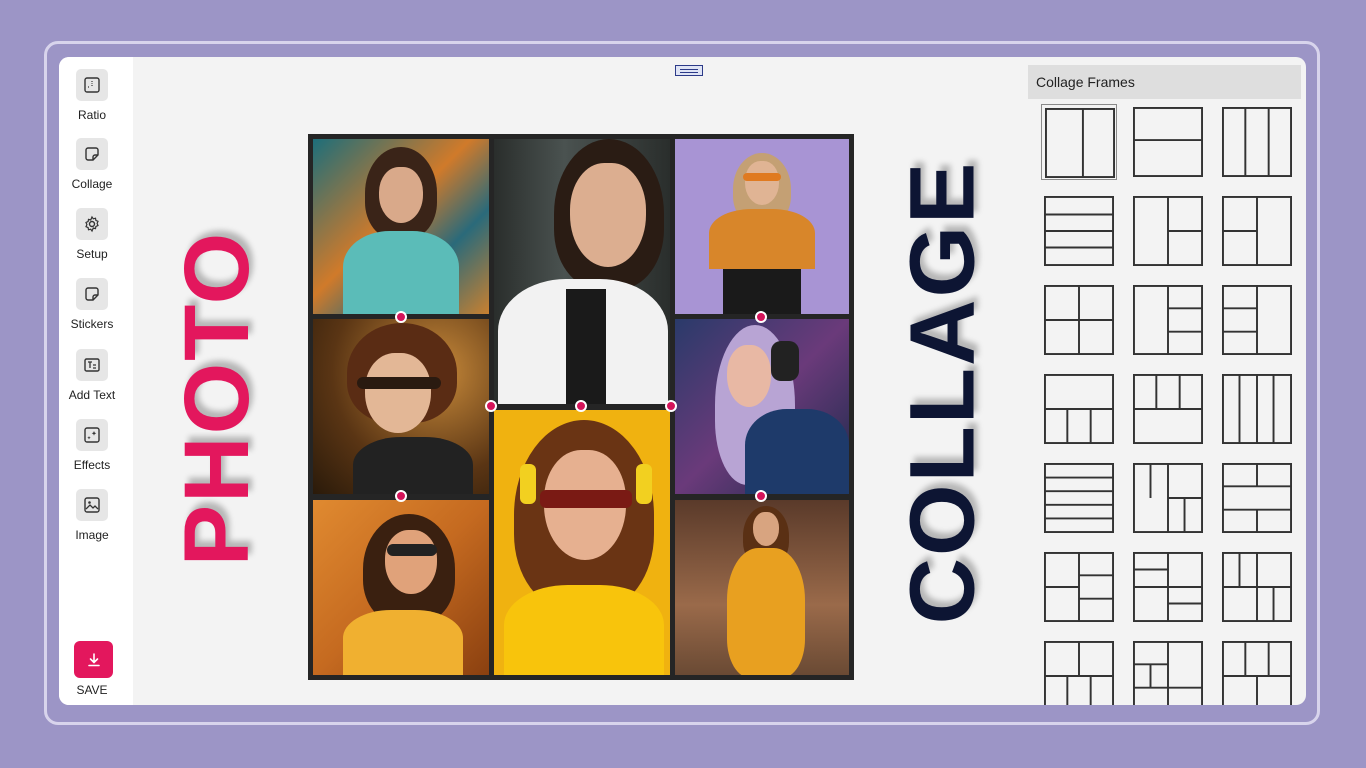 This screenshot has height=768, width=1366. I want to click on add-text-label: Add Text, so click(92, 395).